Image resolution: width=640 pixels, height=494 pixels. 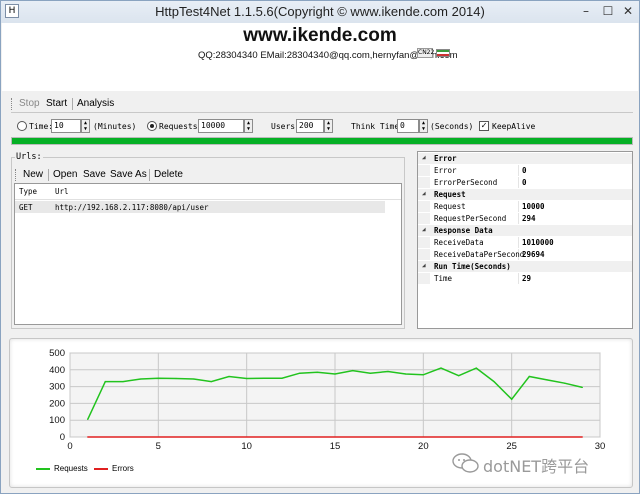 What do you see at coordinates (450, 206) in the screenshot?
I see `property-key: Request` at bounding box center [450, 206].